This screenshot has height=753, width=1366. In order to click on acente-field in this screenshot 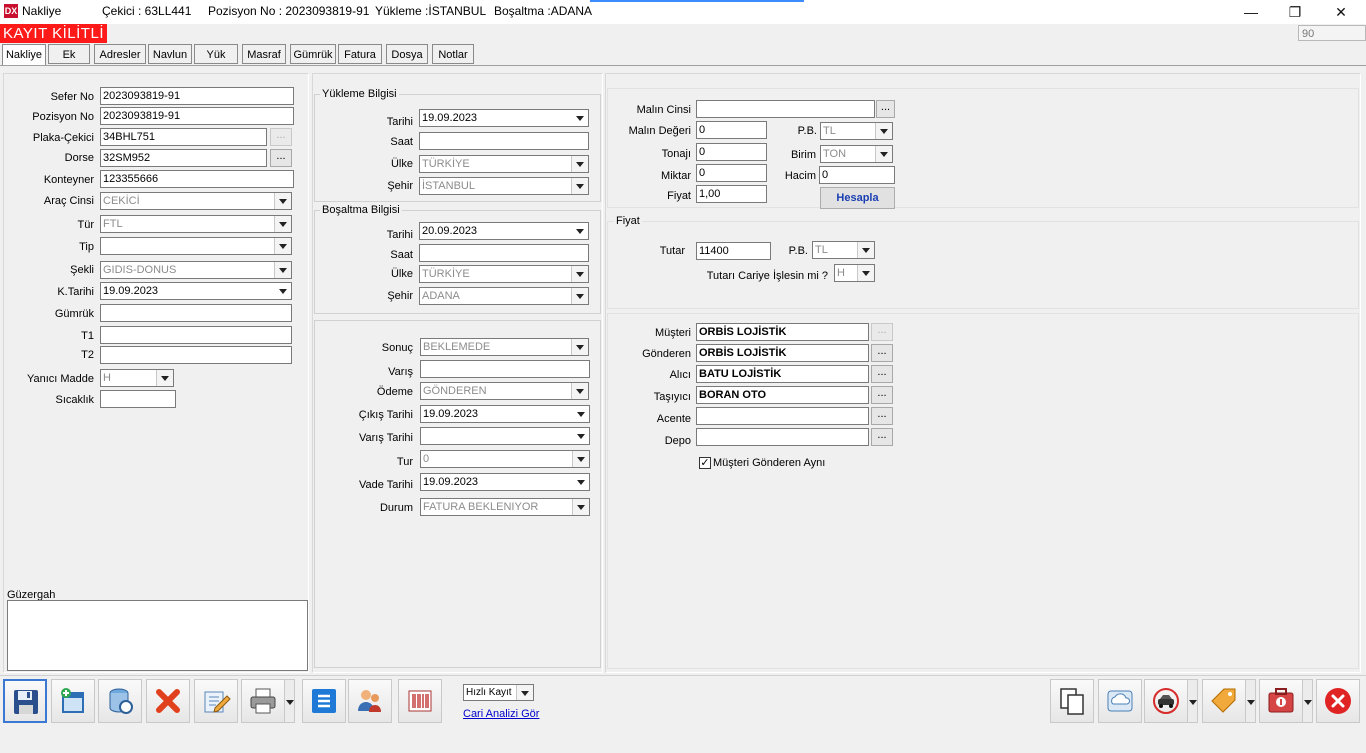, I will do `click(782, 416)`.